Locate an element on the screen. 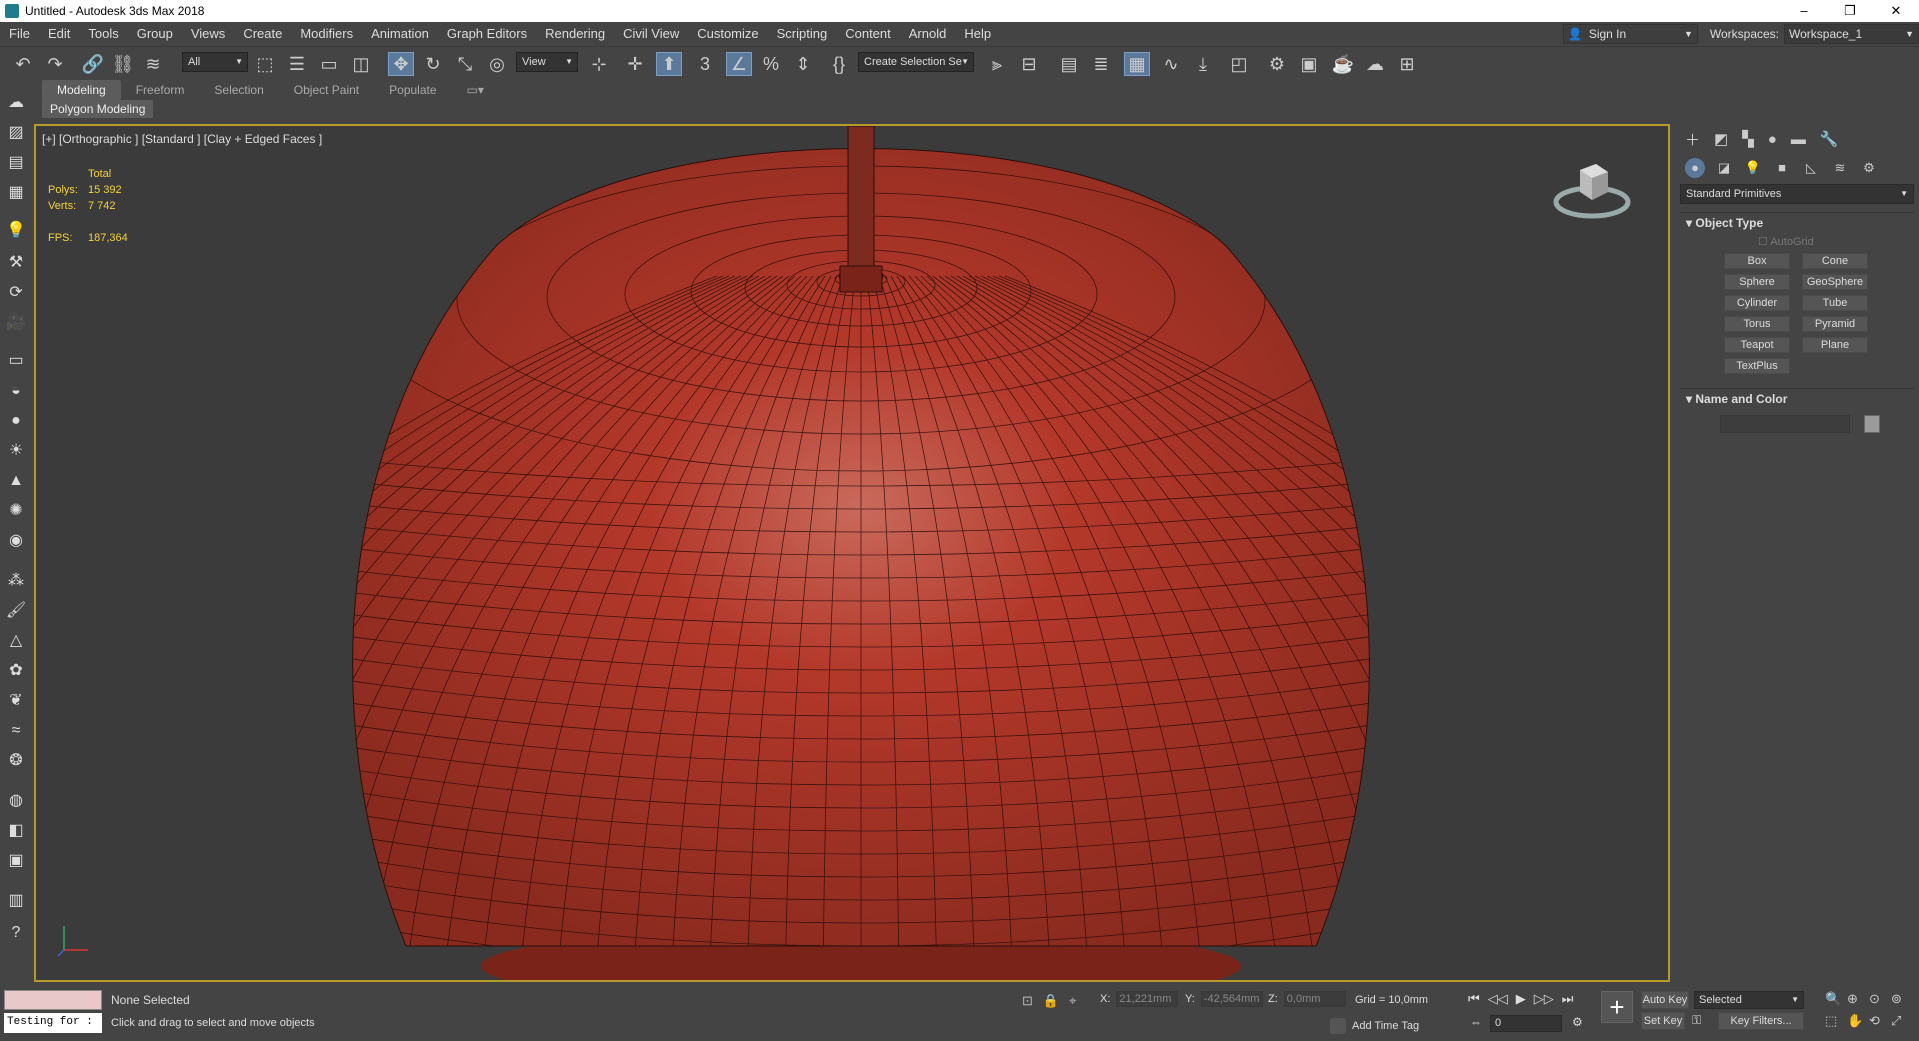 Image resolution: width=1919 pixels, height=1041 pixels. set-key-button: Set Key is located at coordinates (1663, 1021).